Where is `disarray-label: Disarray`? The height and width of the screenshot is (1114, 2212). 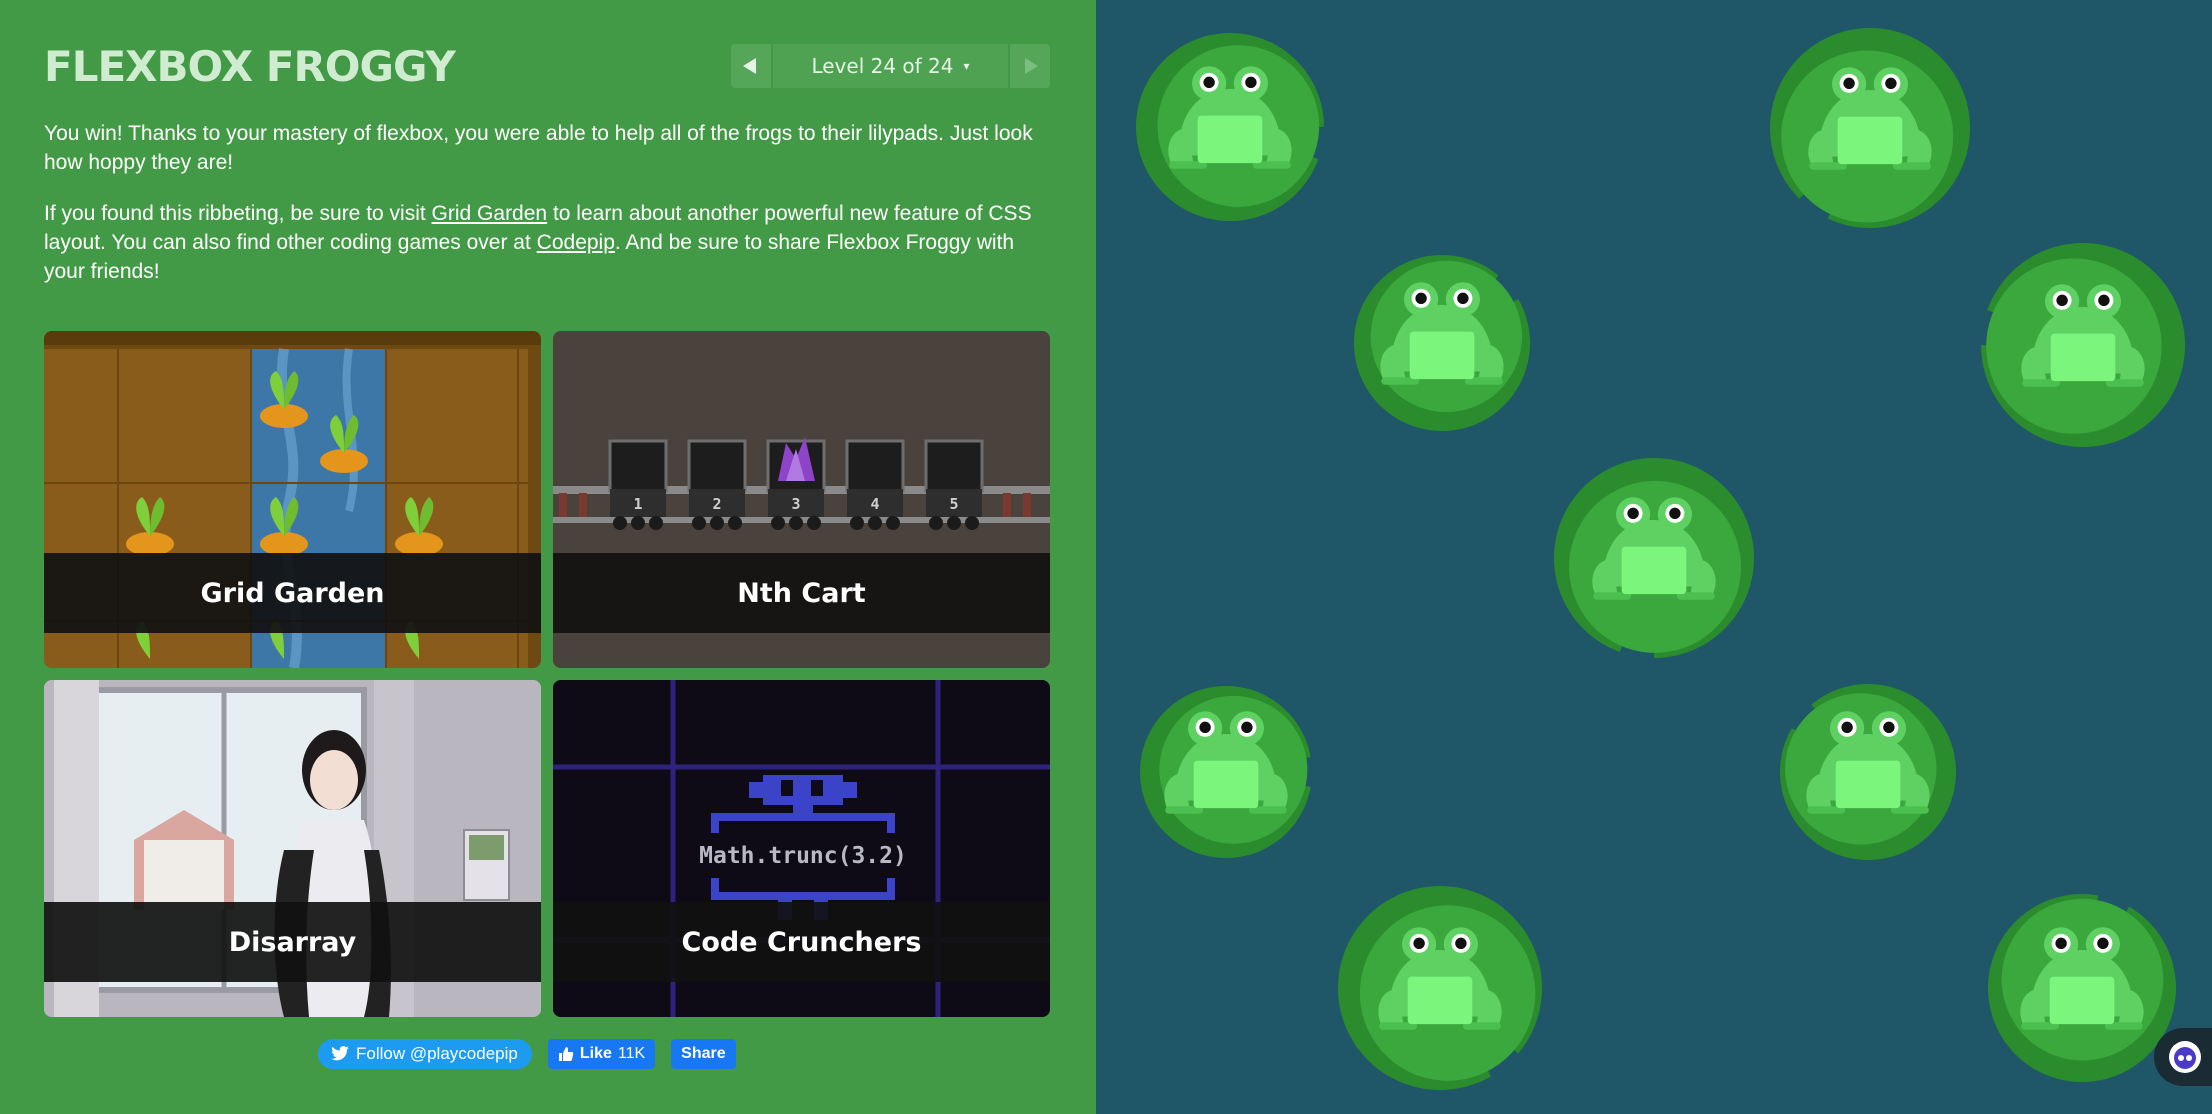
disarray-label: Disarray is located at coordinates (292, 942).